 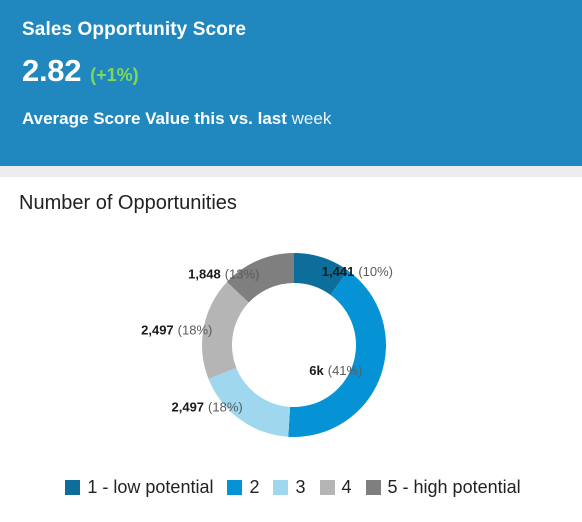 I want to click on legend-item: 5 - high potential, so click(x=443, y=487).